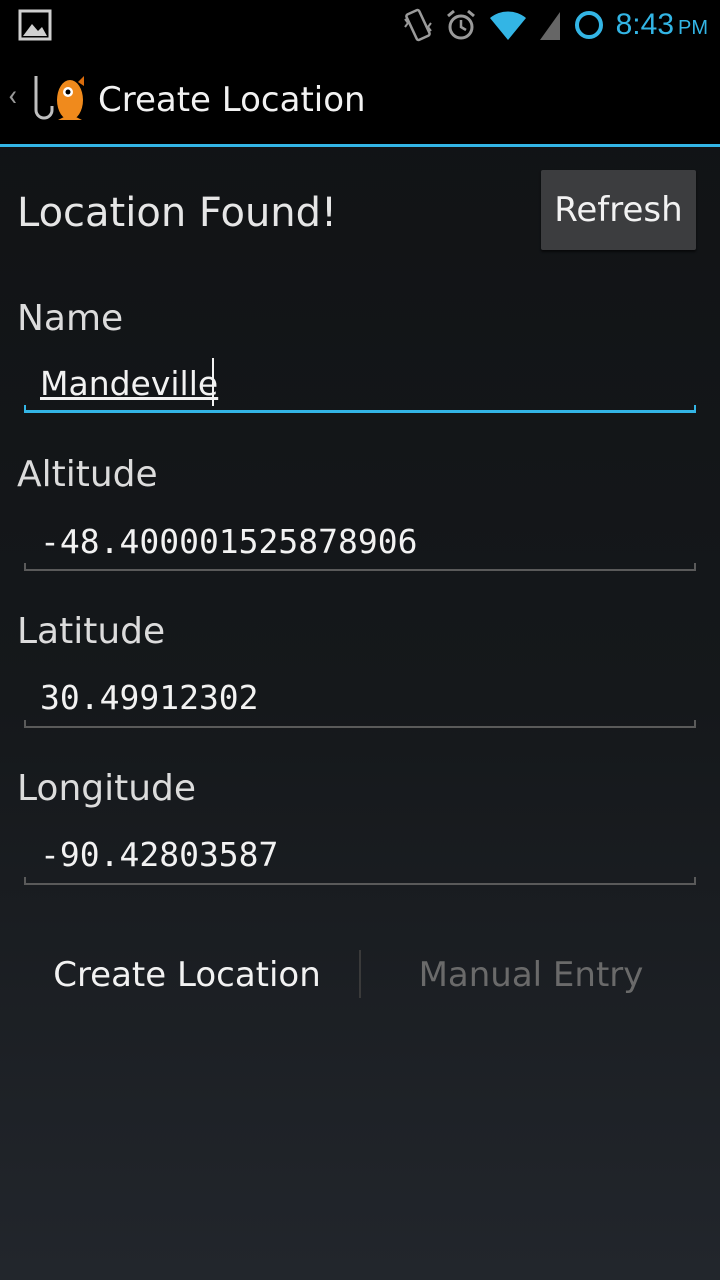 This screenshot has height=1280, width=720. Describe the element at coordinates (588, 25) in the screenshot. I see `sync-icon` at that location.